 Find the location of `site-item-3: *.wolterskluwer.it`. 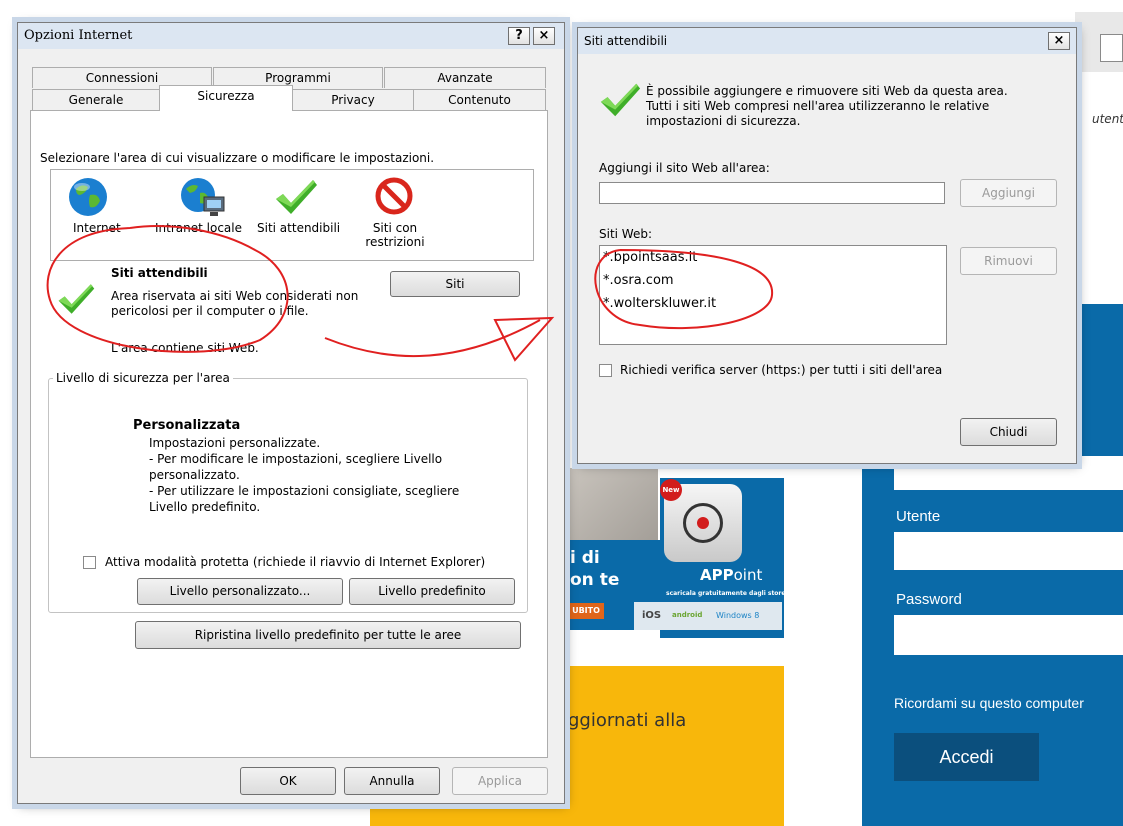

site-item-3: *.wolterskluwer.it is located at coordinates (659, 303).